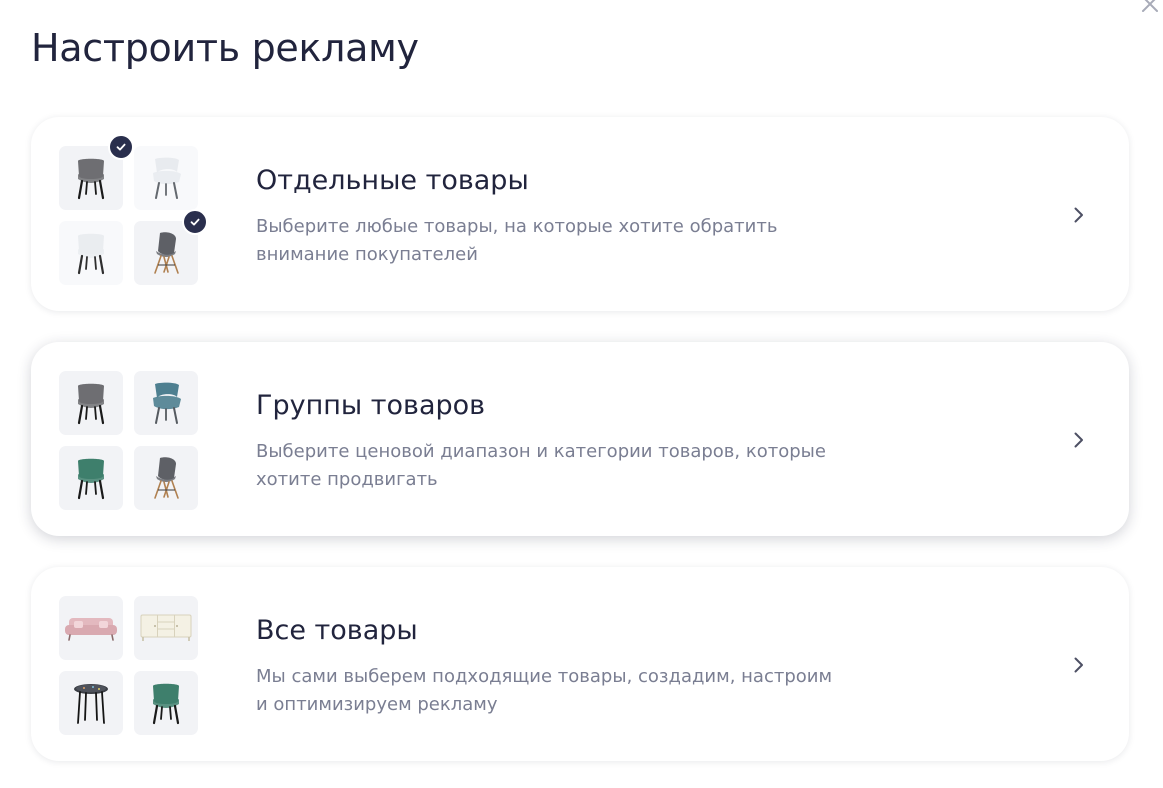  Describe the element at coordinates (367, 254) in the screenshot. I see `option-description-line: внимание покупателей` at that location.